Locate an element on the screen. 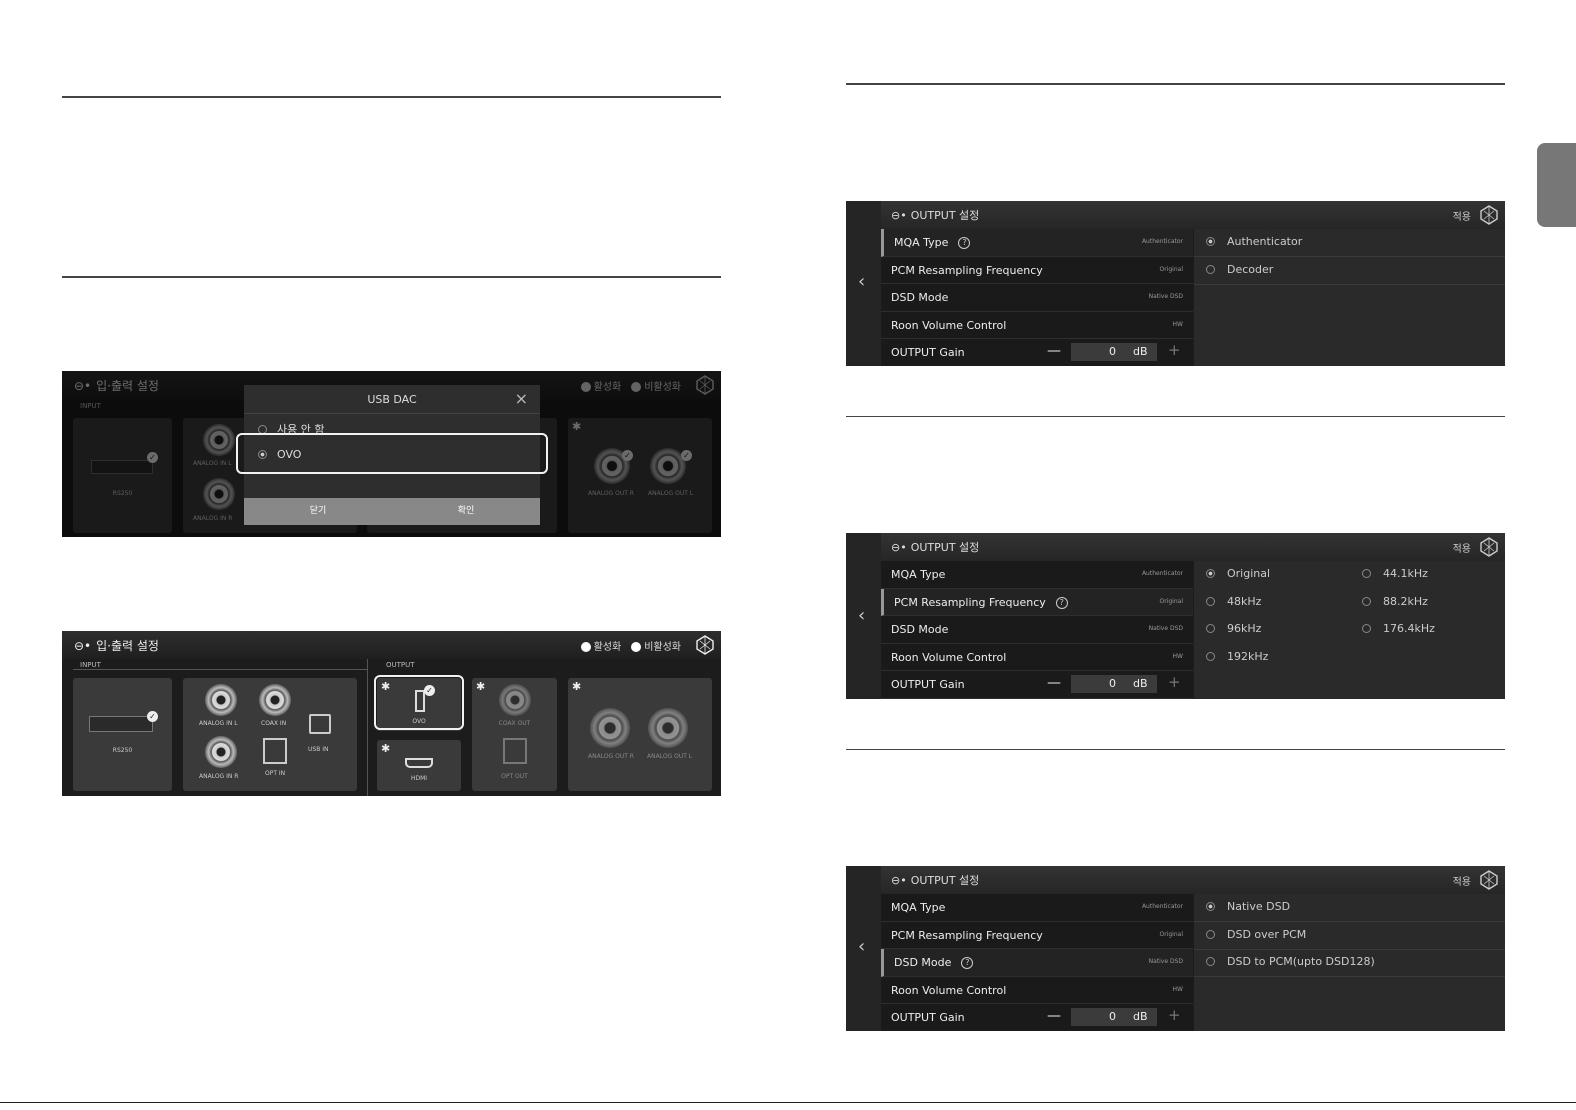  option-original: Original is located at coordinates (1238, 573).